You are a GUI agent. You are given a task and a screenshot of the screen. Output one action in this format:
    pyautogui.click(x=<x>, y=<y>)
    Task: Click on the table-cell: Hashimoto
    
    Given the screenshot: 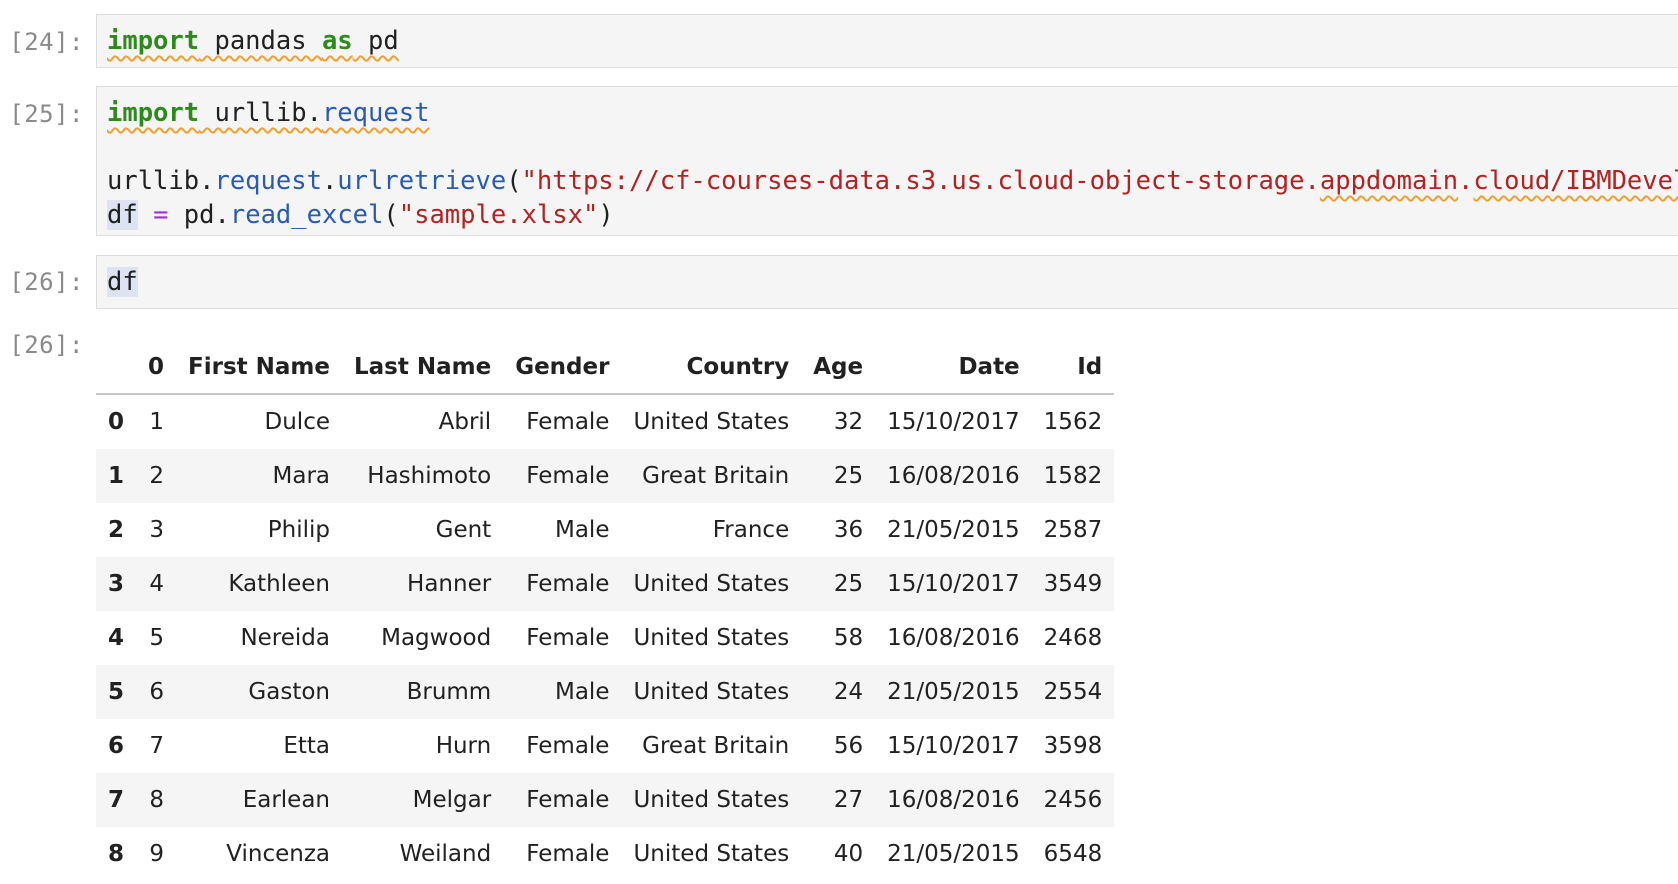 What is the action you would take?
    pyautogui.click(x=429, y=476)
    